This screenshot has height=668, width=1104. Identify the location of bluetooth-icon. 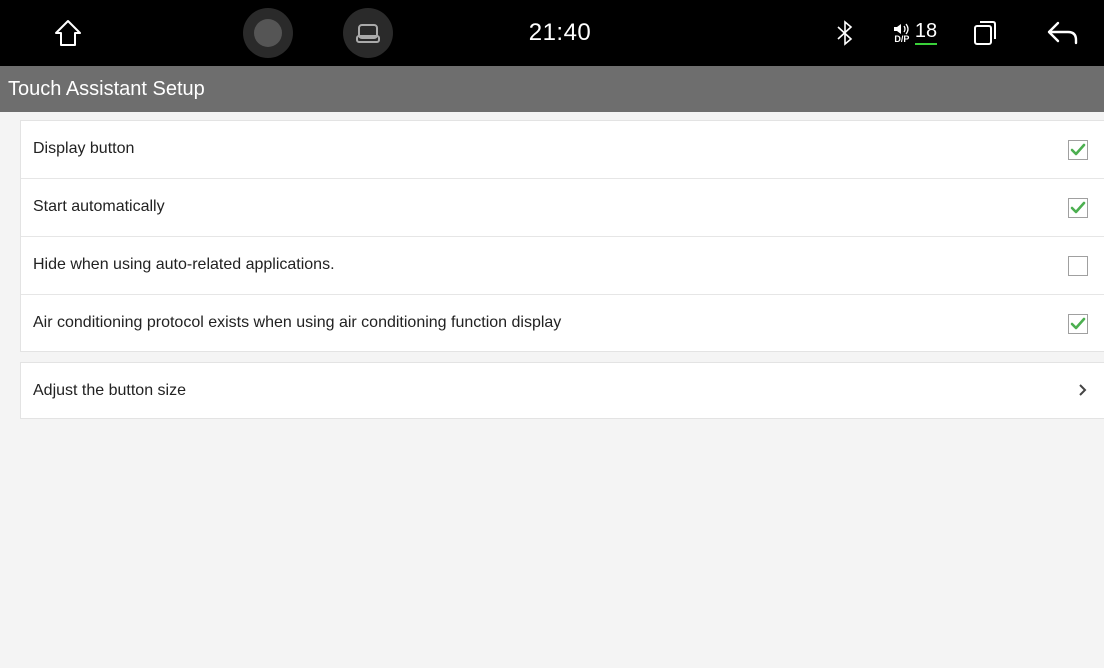
(845, 33).